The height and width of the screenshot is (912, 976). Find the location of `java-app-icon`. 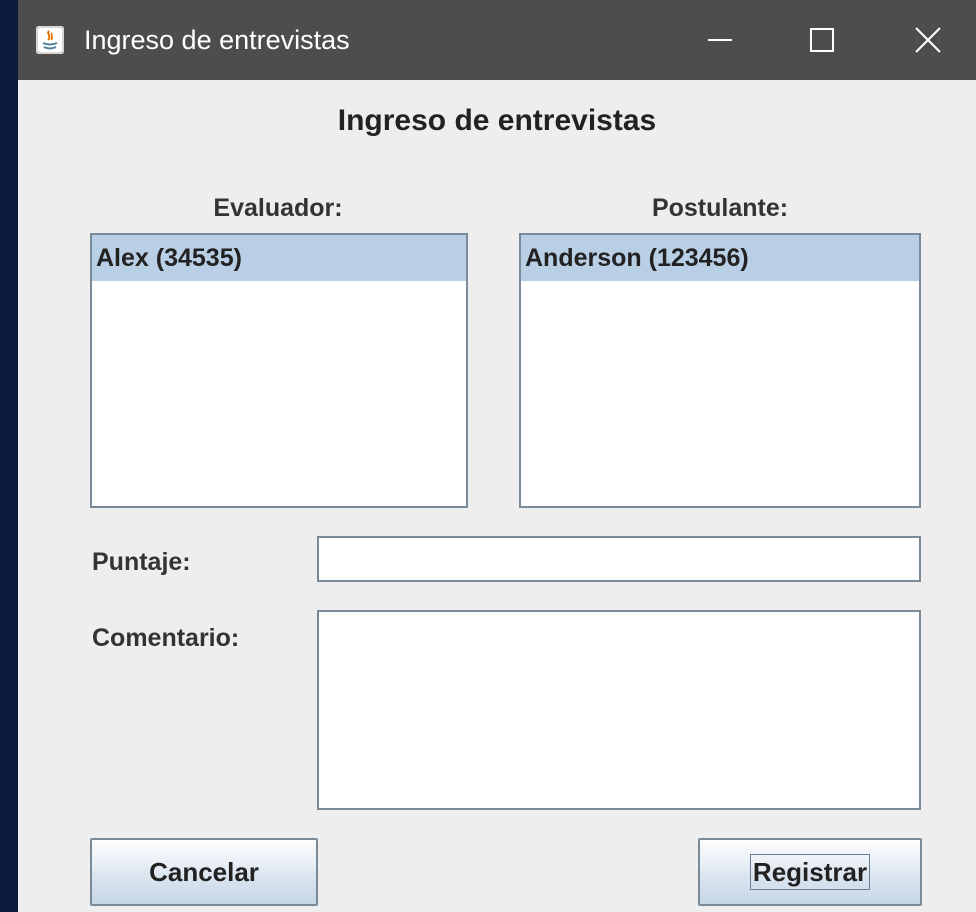

java-app-icon is located at coordinates (50, 40).